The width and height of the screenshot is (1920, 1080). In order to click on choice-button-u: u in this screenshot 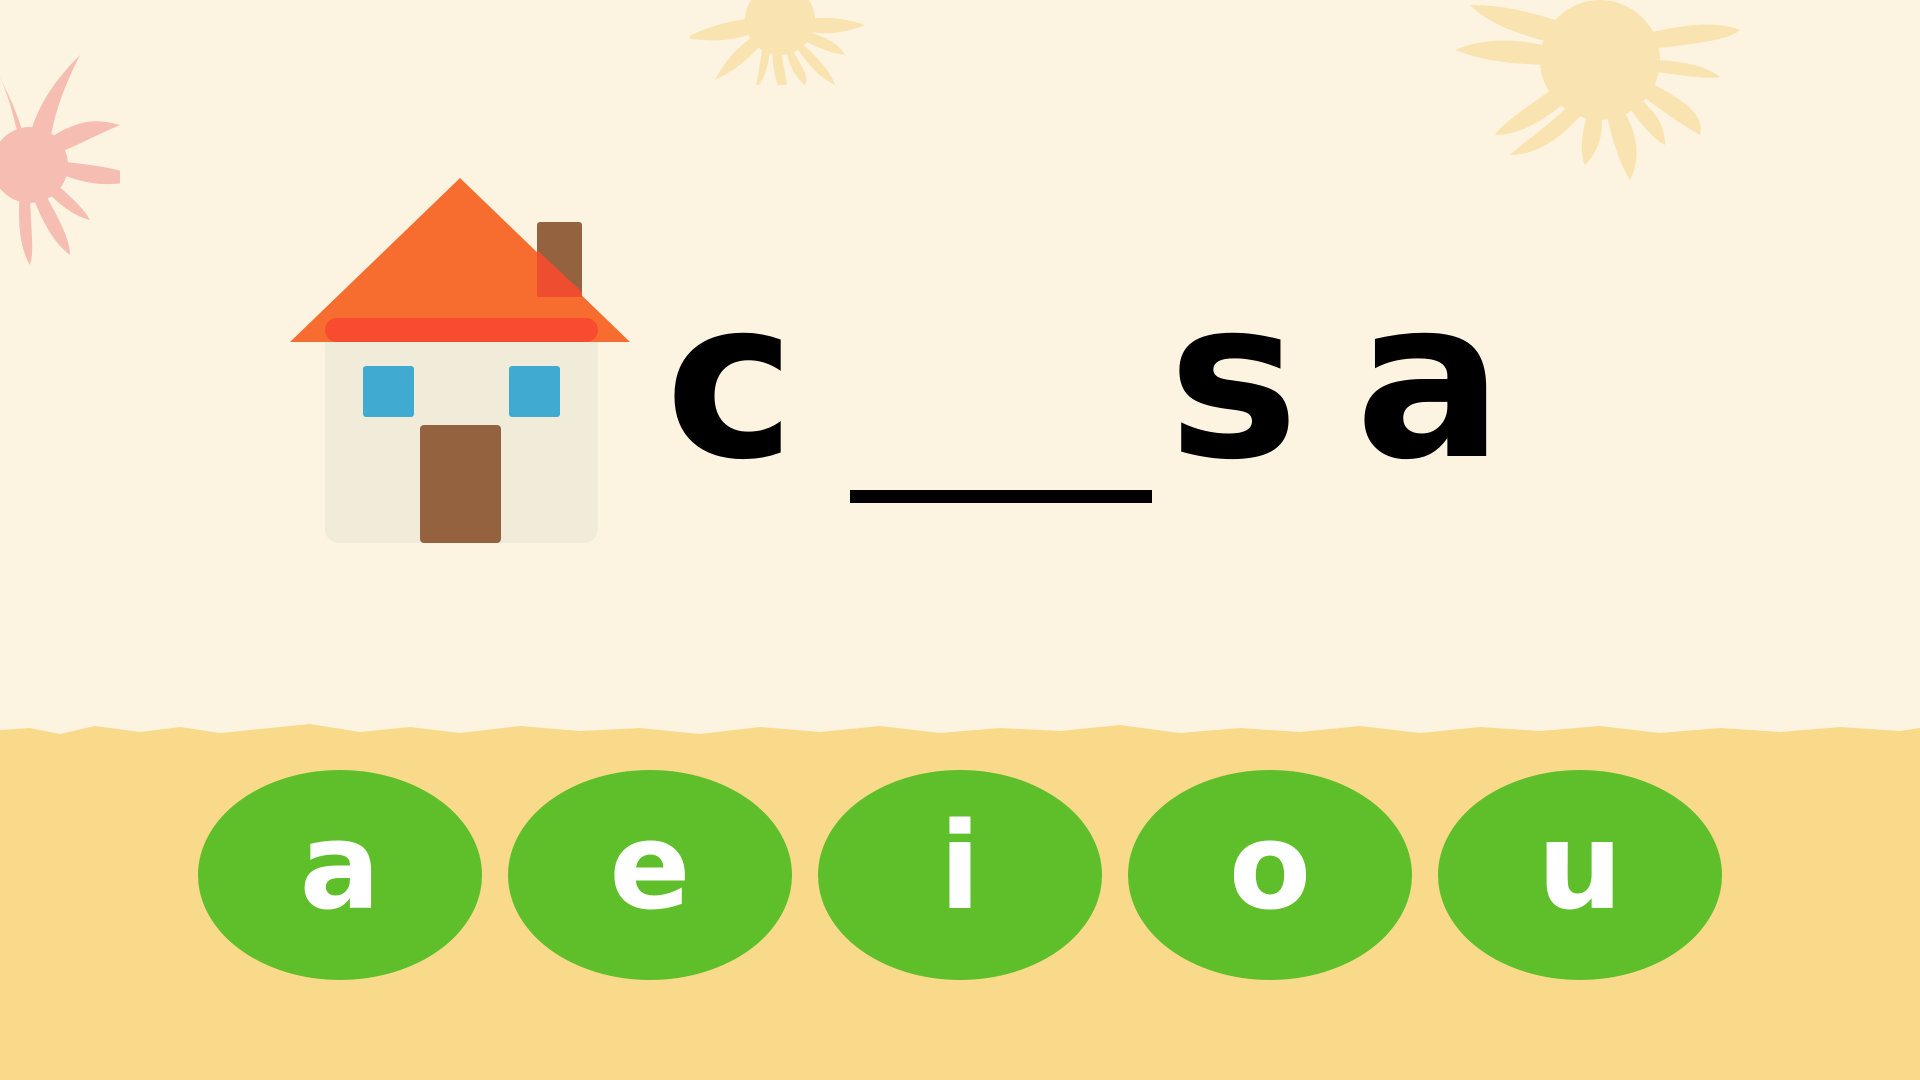, I will do `click(1580, 875)`.